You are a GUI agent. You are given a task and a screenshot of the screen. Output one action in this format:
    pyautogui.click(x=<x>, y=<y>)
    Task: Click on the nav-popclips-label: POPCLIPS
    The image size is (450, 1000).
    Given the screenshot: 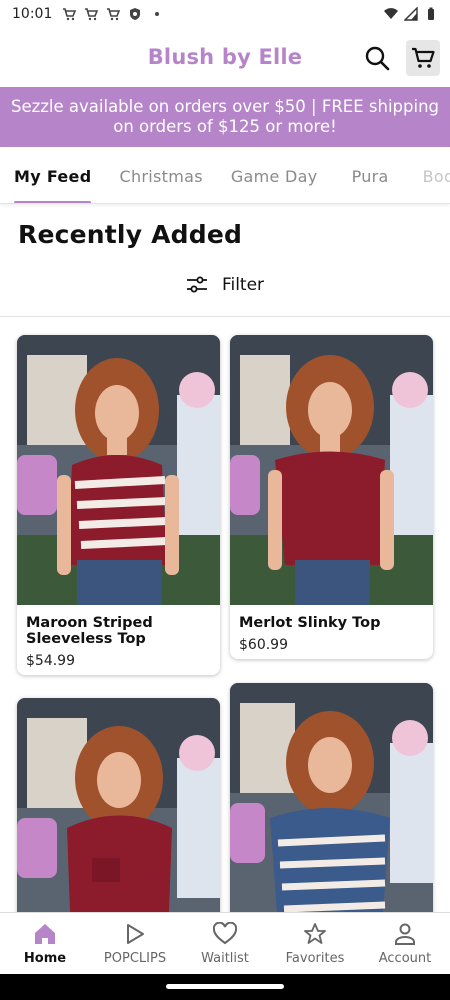 What is the action you would take?
    pyautogui.click(x=135, y=958)
    